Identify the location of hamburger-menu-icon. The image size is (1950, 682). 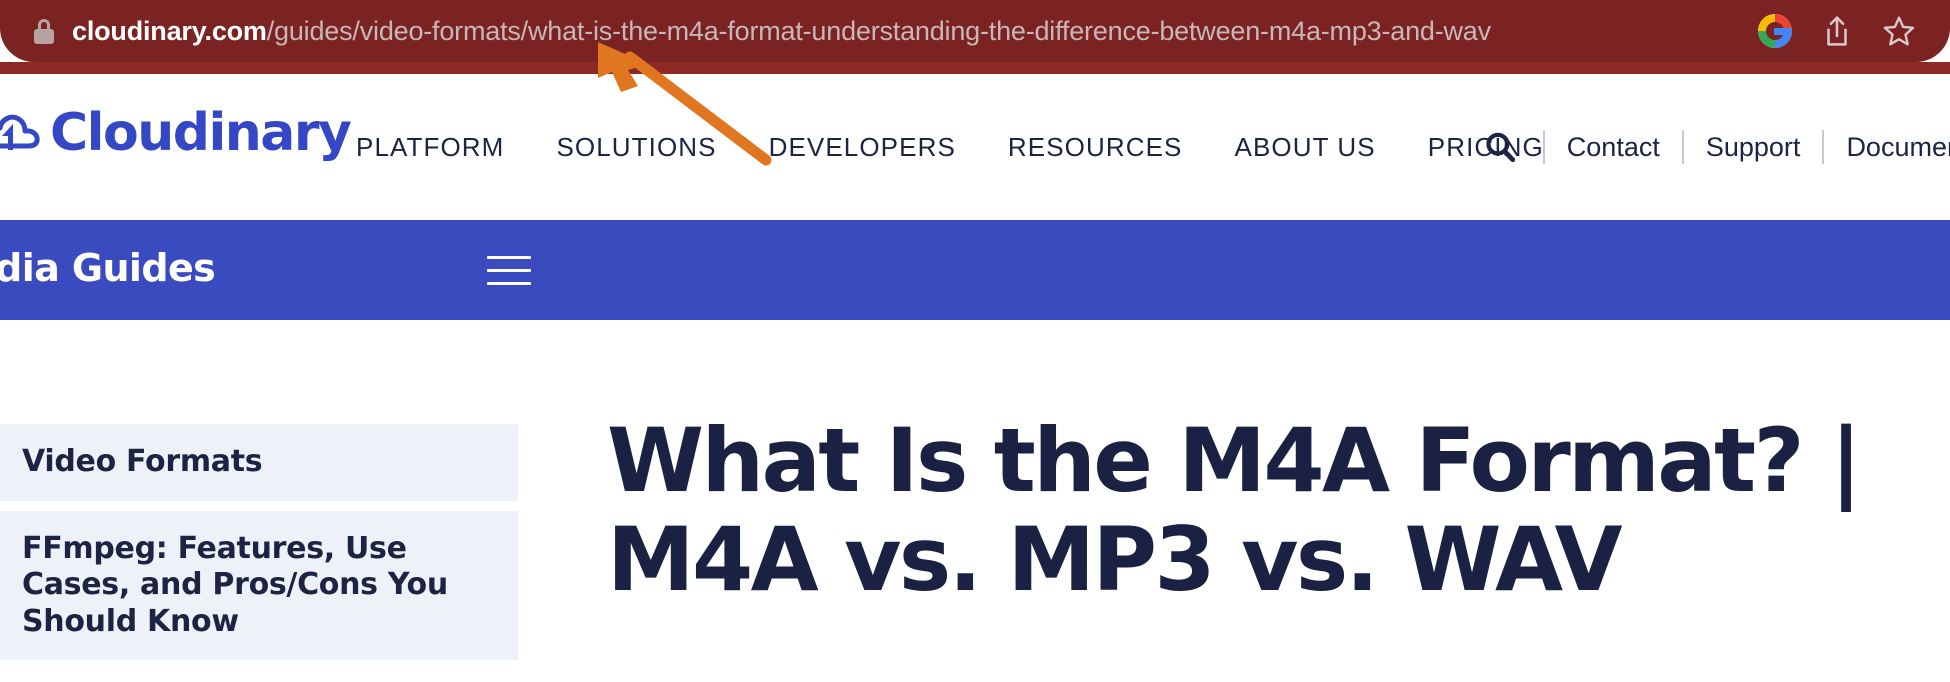
(509, 271).